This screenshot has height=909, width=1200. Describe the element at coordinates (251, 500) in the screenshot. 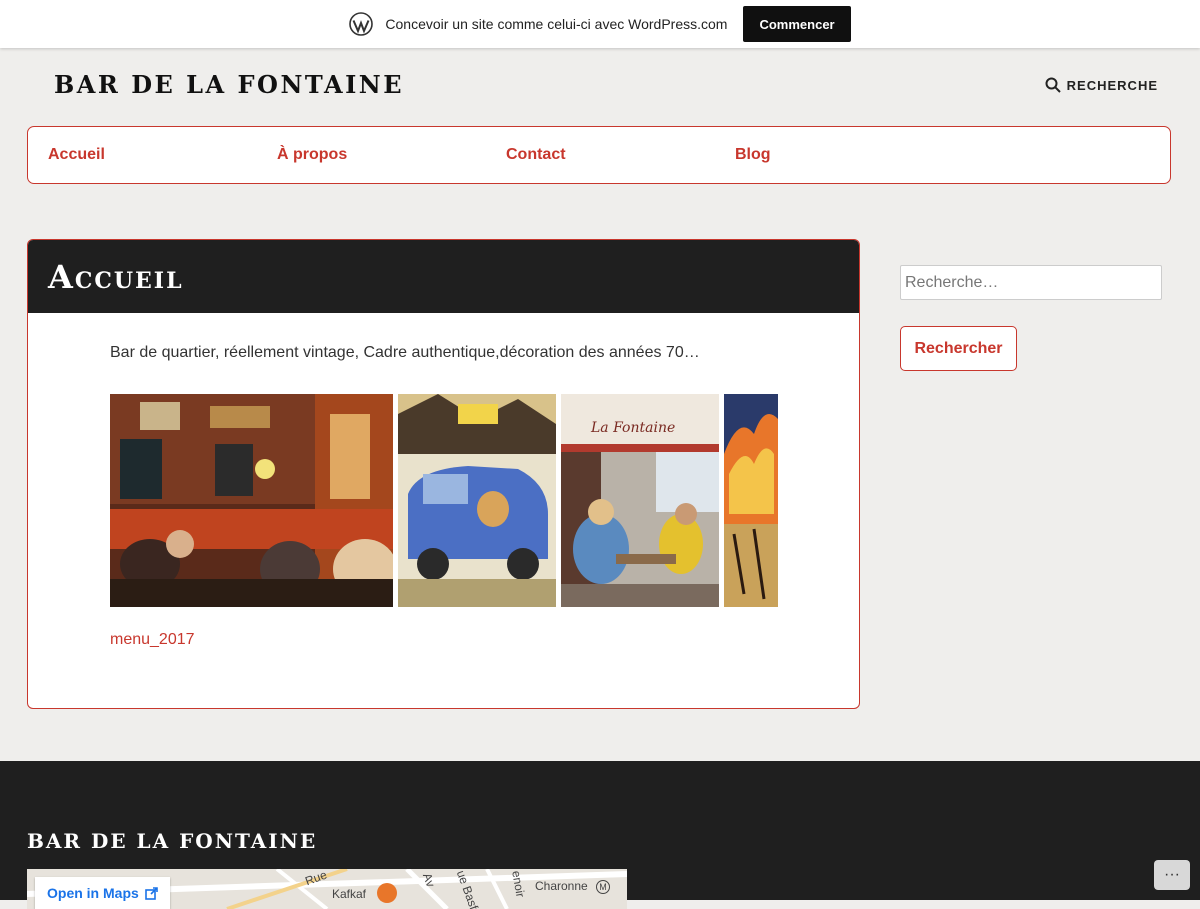

I see `gallery-photo-bar-interior` at that location.